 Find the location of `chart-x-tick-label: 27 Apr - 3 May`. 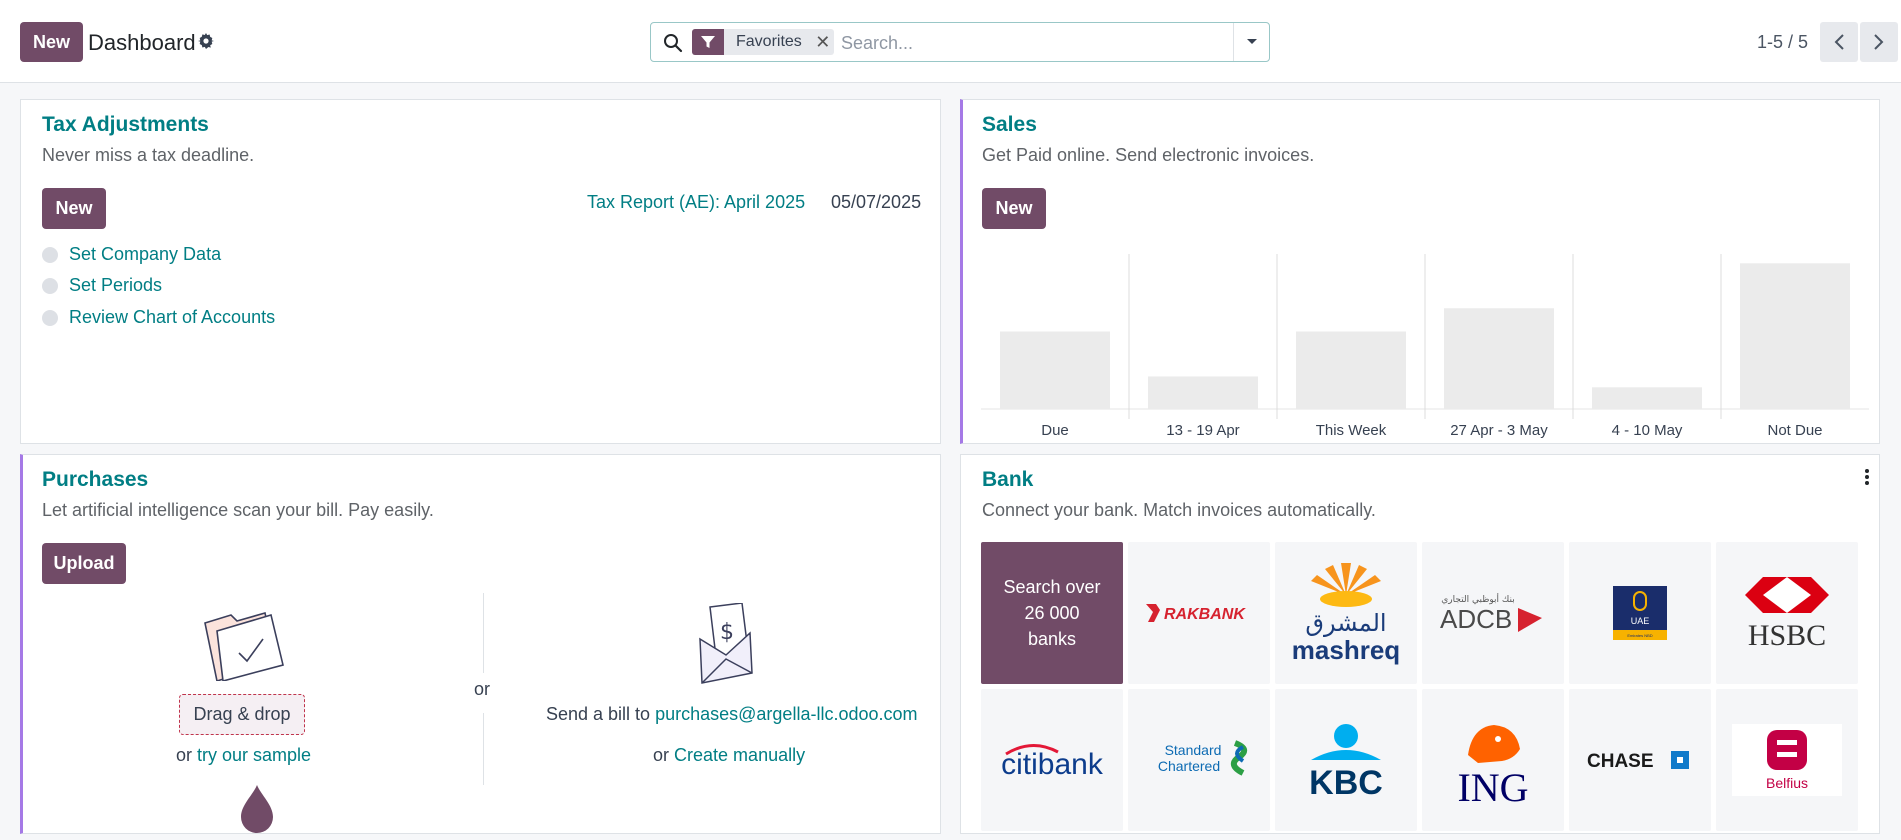

chart-x-tick-label: 27 Apr - 3 May is located at coordinates (1499, 430).